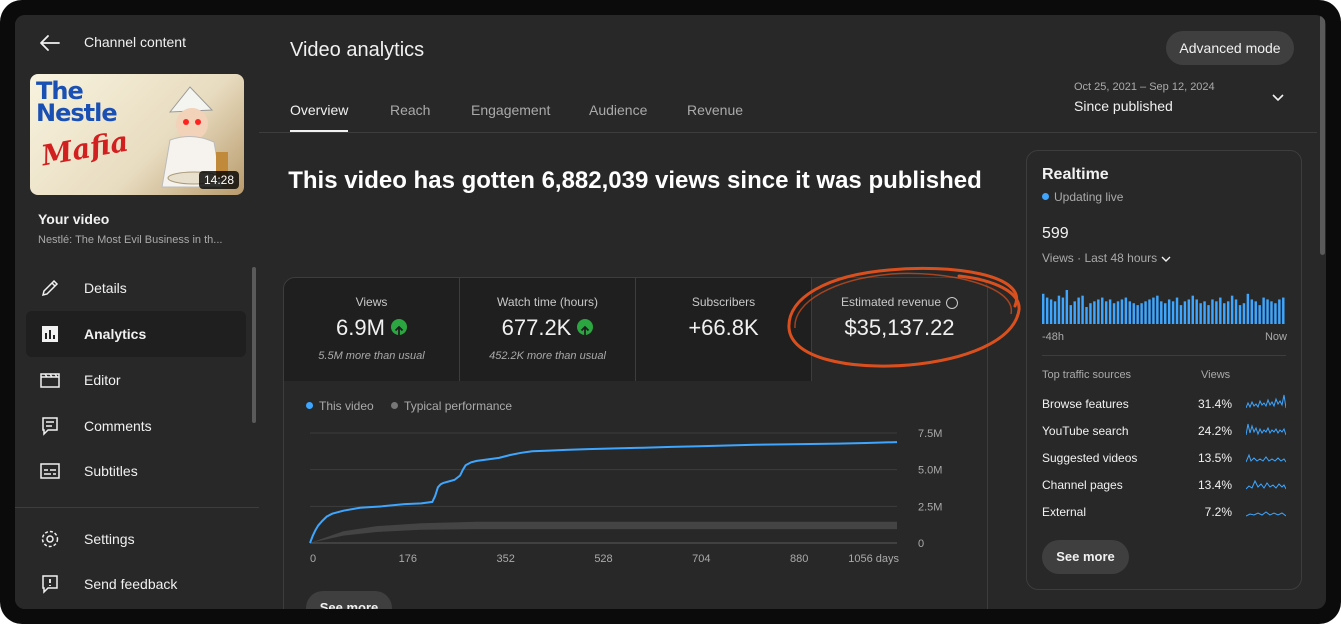 This screenshot has height=624, width=1341. I want to click on page-title: Video analytics, so click(357, 50).